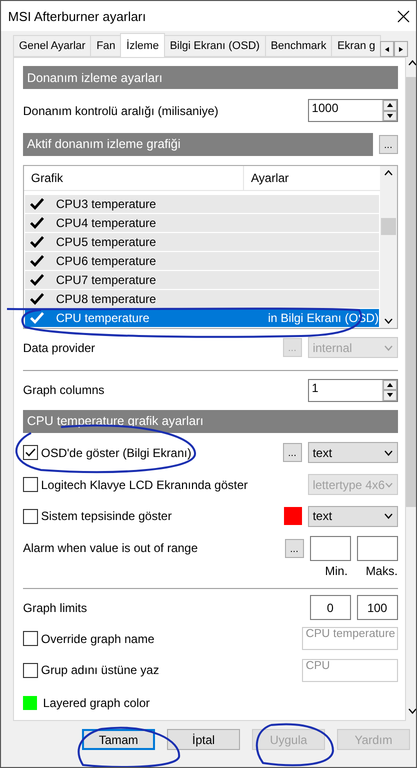  I want to click on checkbox-label: Grup adını üstüne yaz, so click(100, 670).